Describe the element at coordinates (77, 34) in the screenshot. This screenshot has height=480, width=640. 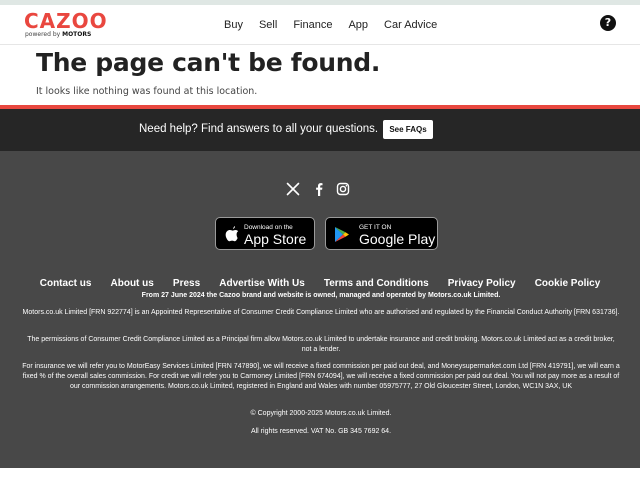
I see `logo-tagline-brand: MOTORS` at that location.